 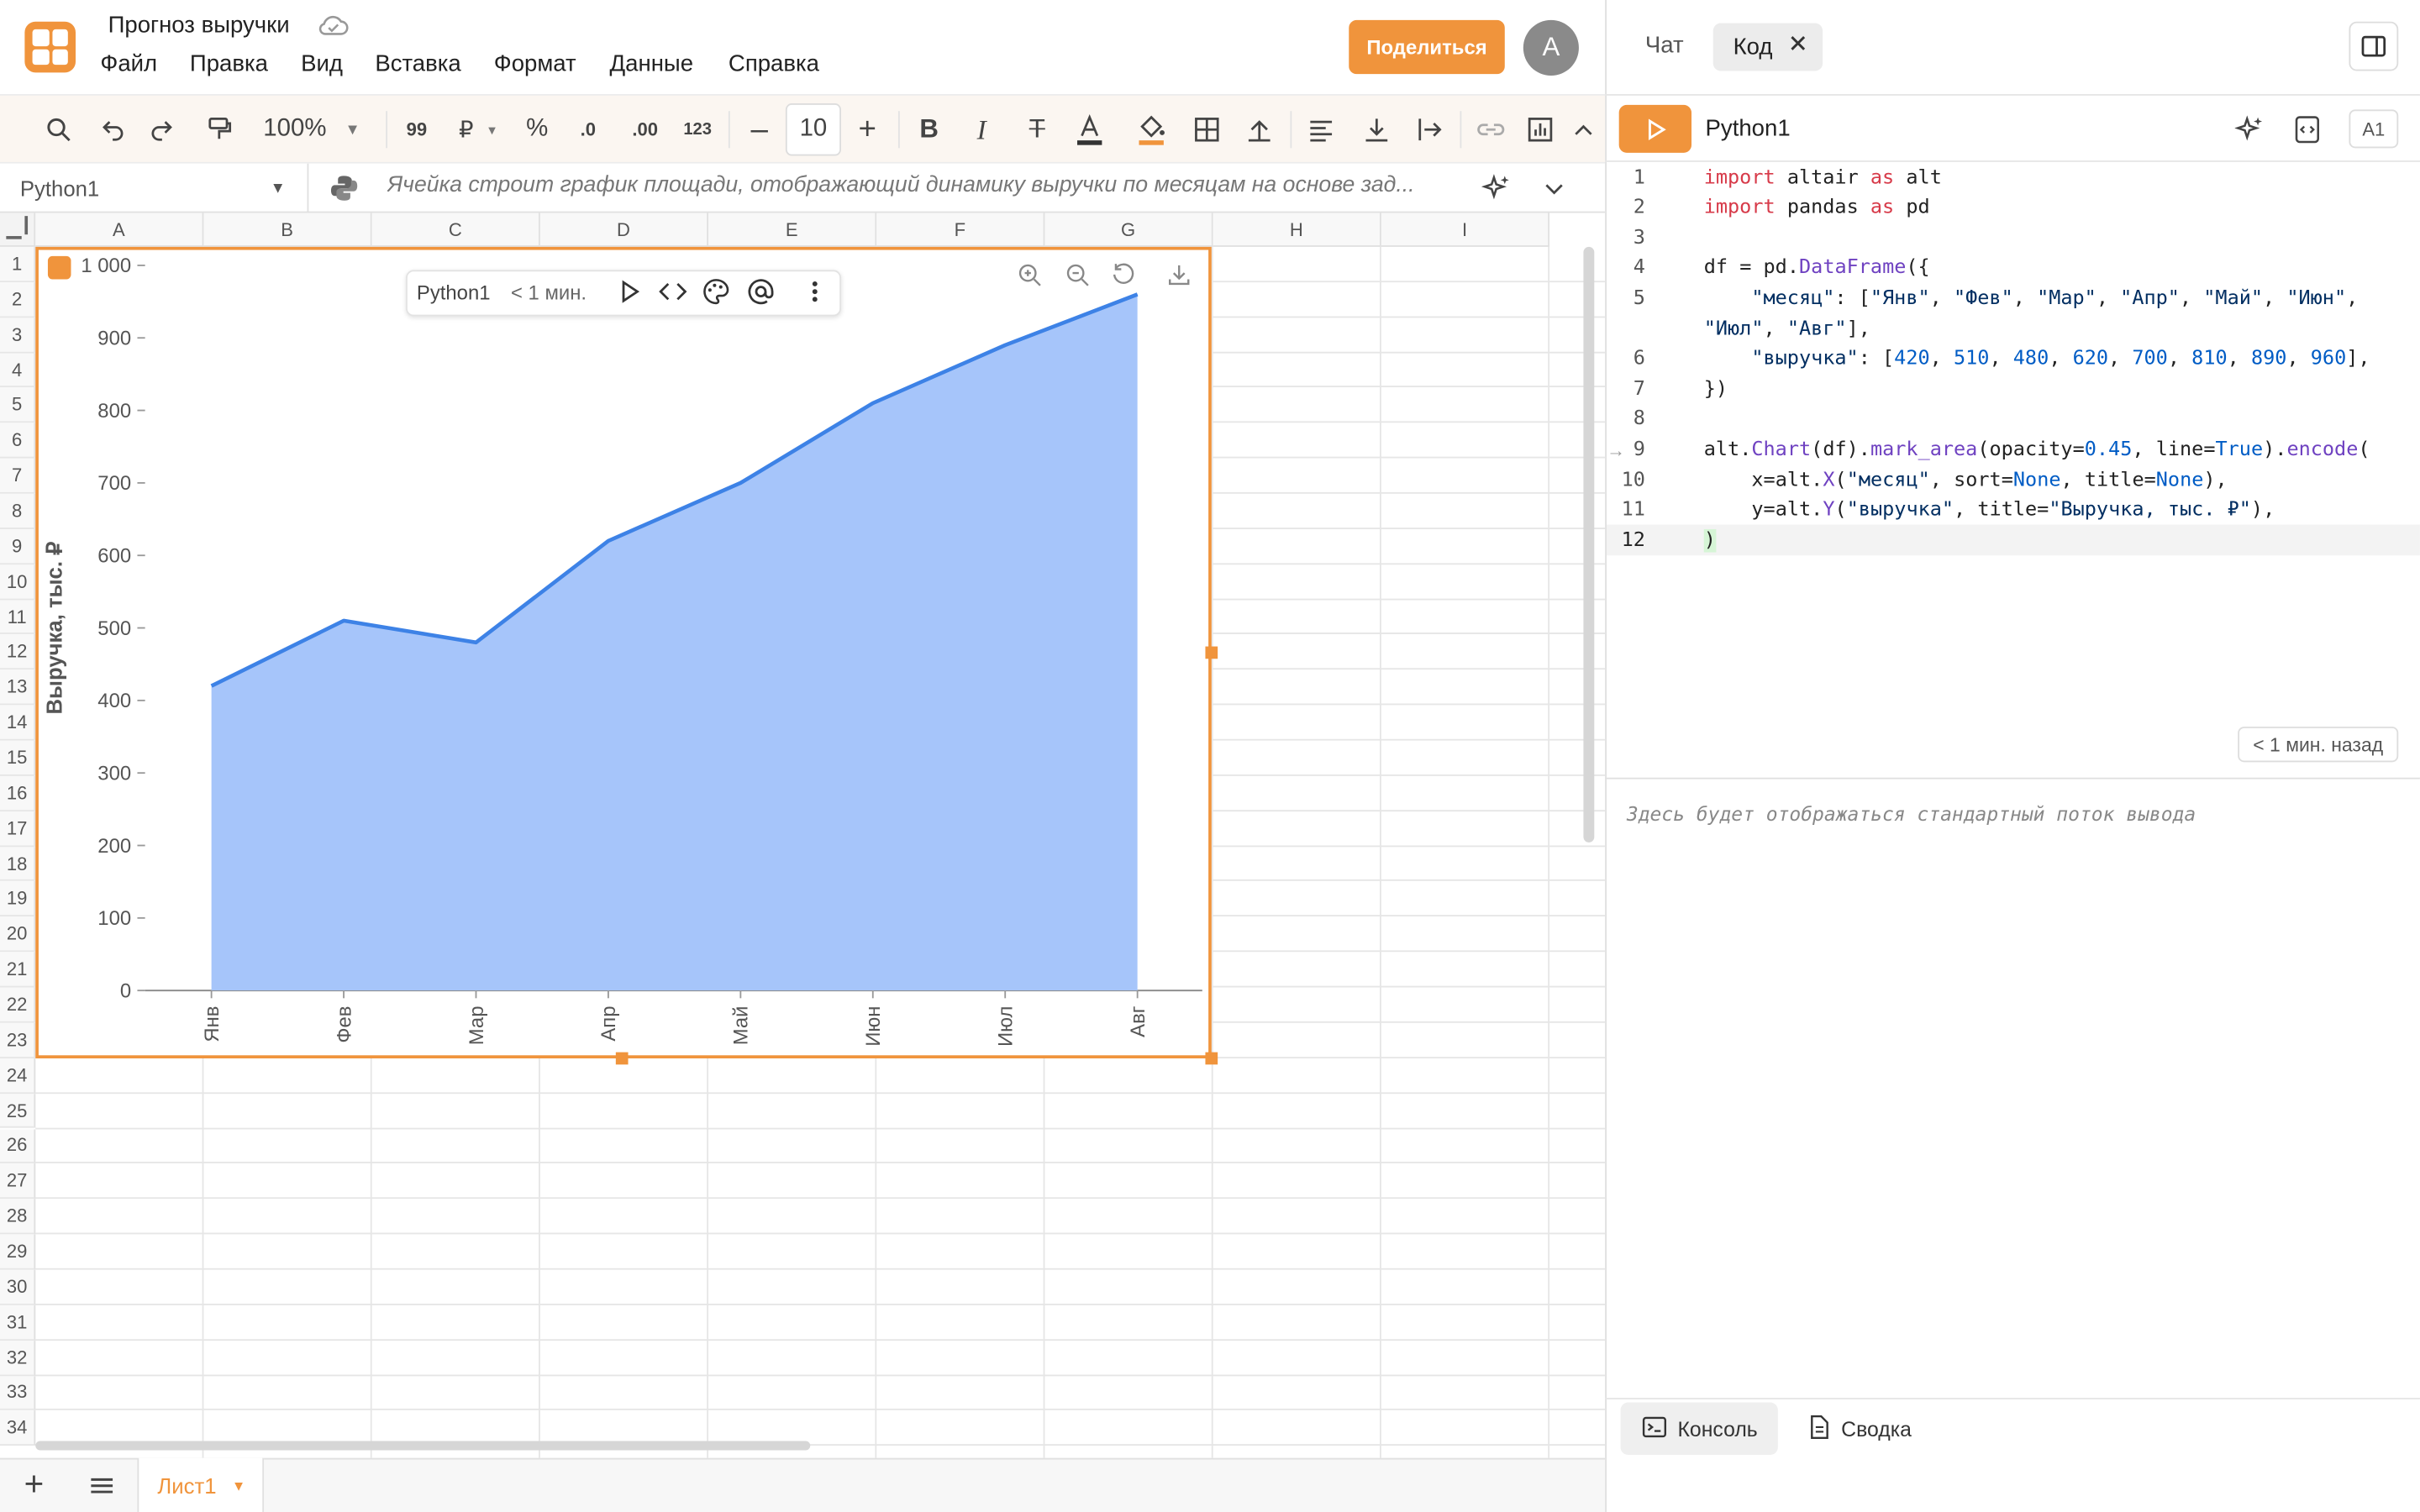 I want to click on more-vert-icon, so click(x=814, y=295).